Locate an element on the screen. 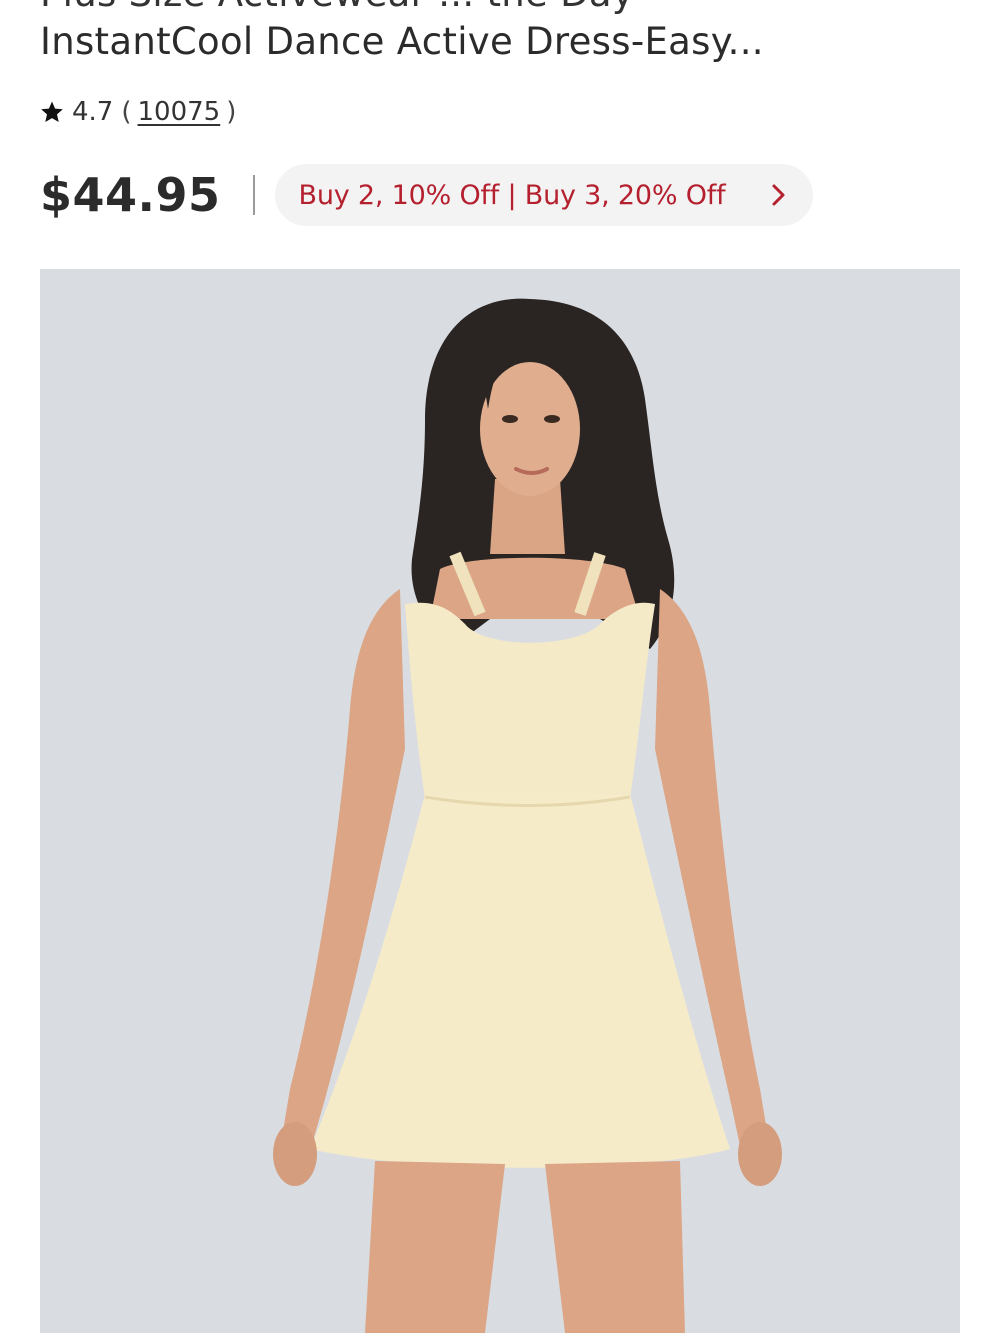 The width and height of the screenshot is (1000, 1333). promo-offer-button: Buy 2, 10% Off | Buy 3, 20% Off is located at coordinates (543, 195).